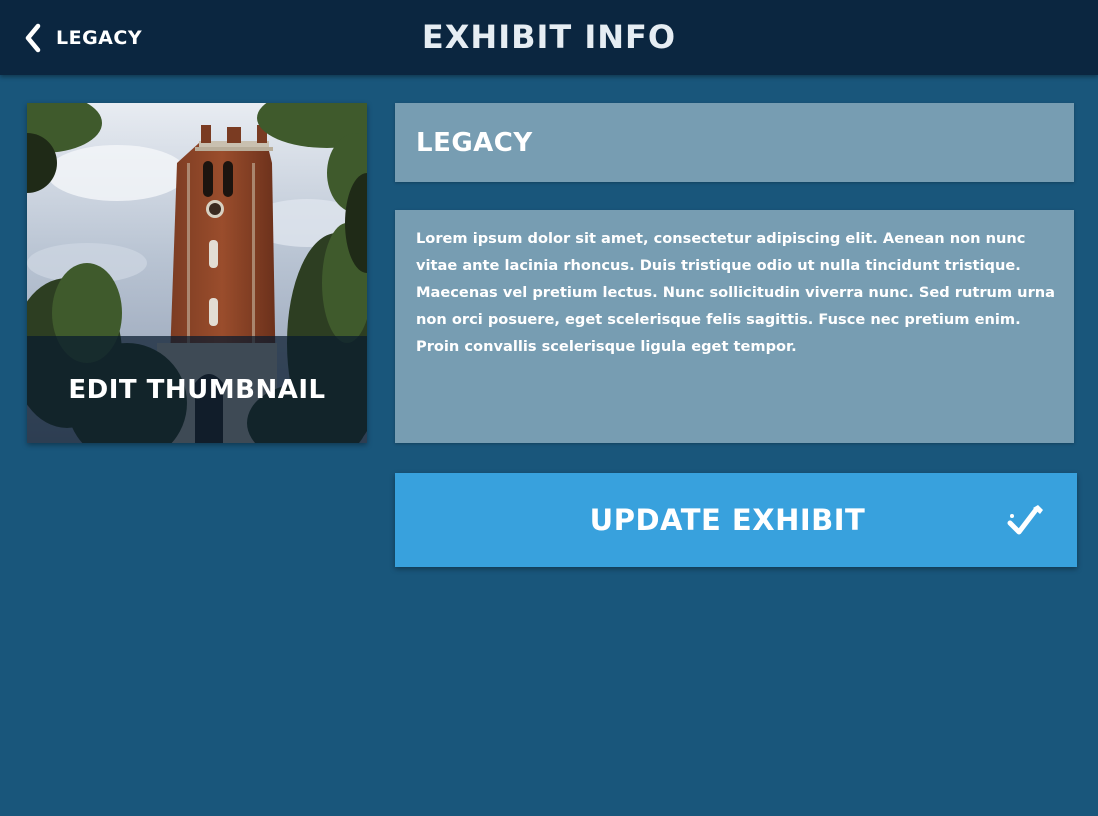 This screenshot has height=816, width=1098. I want to click on back-button-label: LEGACY, so click(99, 38).